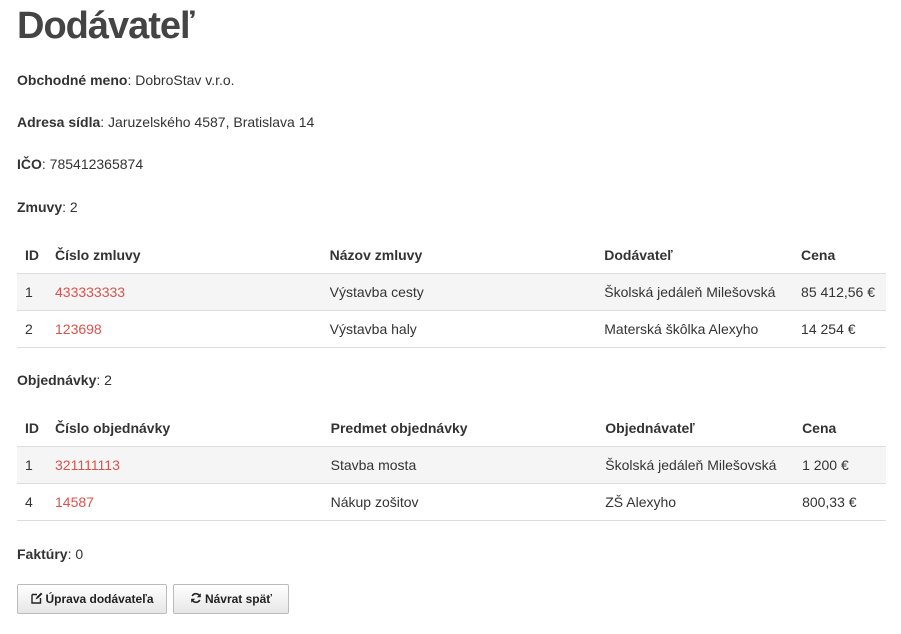 The width and height of the screenshot is (901, 634). I want to click on contract-number-link: 123698, so click(78, 329).